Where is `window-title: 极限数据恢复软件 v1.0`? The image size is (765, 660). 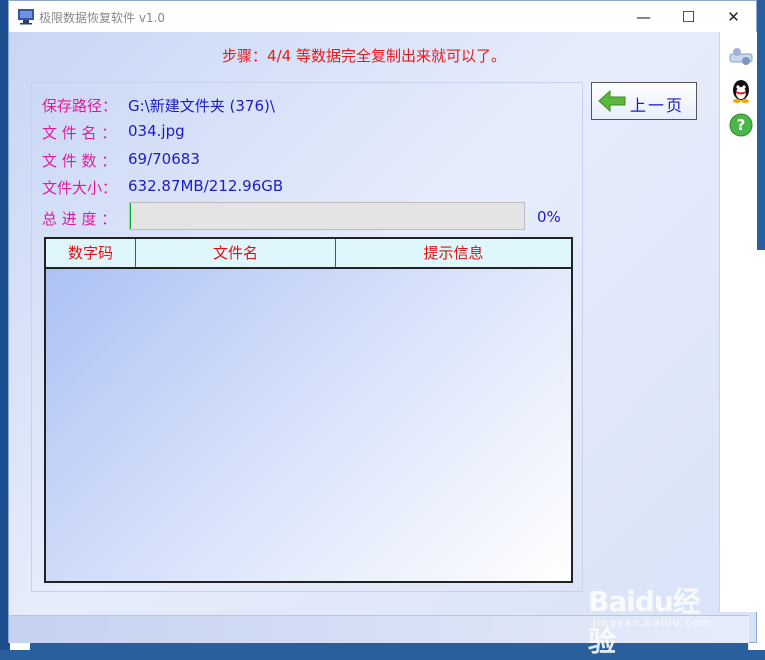 window-title: 极限数据恢复软件 v1.0 is located at coordinates (102, 18).